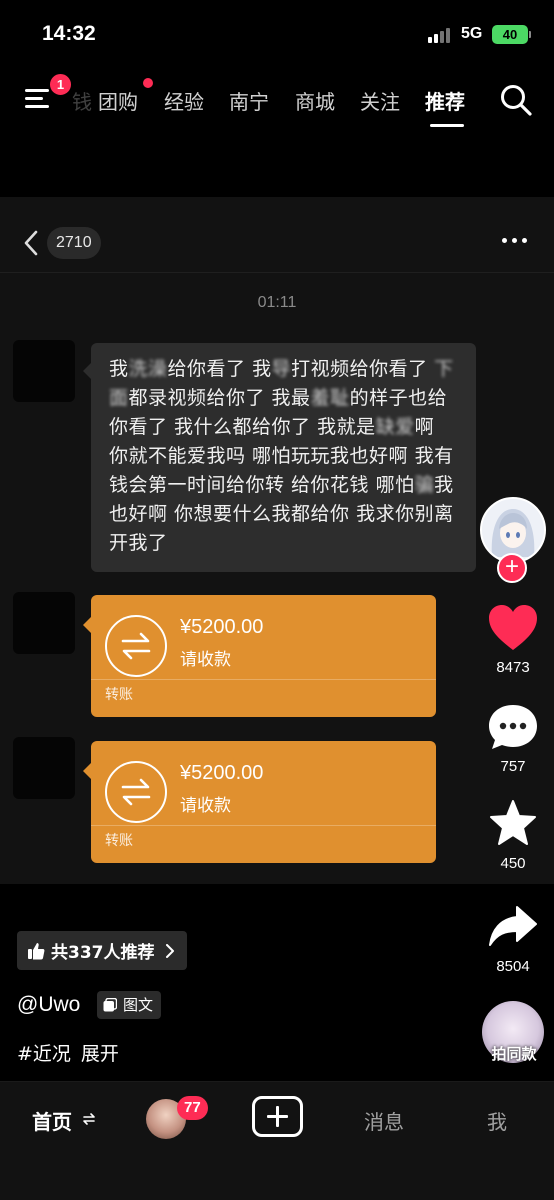 Image resolution: width=554 pixels, height=1200 pixels. I want to click on back-icon, so click(31, 243).